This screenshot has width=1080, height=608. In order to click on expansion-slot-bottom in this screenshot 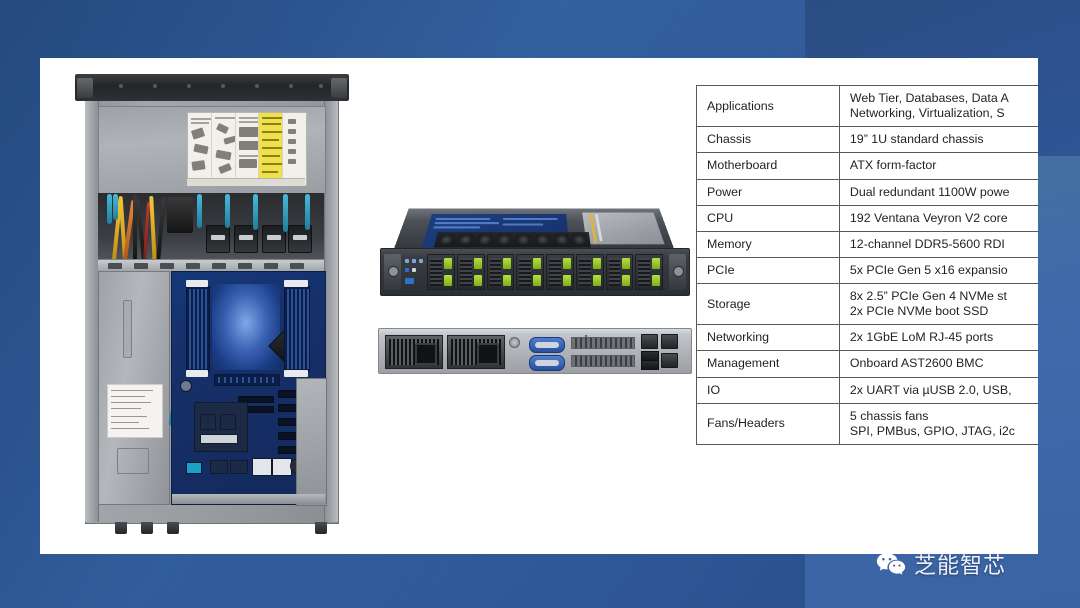, I will do `click(603, 361)`.